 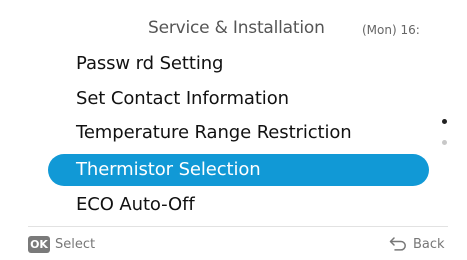 I want to click on menu-item-set-contact-information: Set Contact Information, so click(x=182, y=99).